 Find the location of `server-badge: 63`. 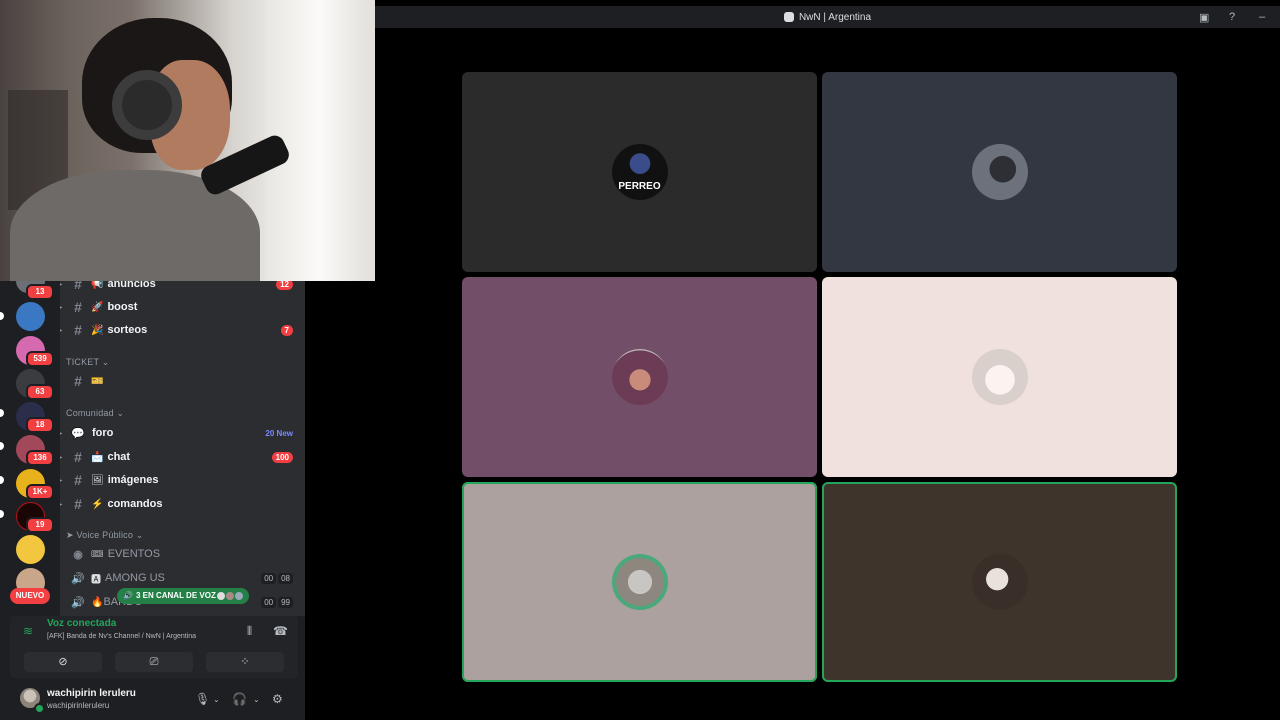

server-badge: 63 is located at coordinates (40, 392).